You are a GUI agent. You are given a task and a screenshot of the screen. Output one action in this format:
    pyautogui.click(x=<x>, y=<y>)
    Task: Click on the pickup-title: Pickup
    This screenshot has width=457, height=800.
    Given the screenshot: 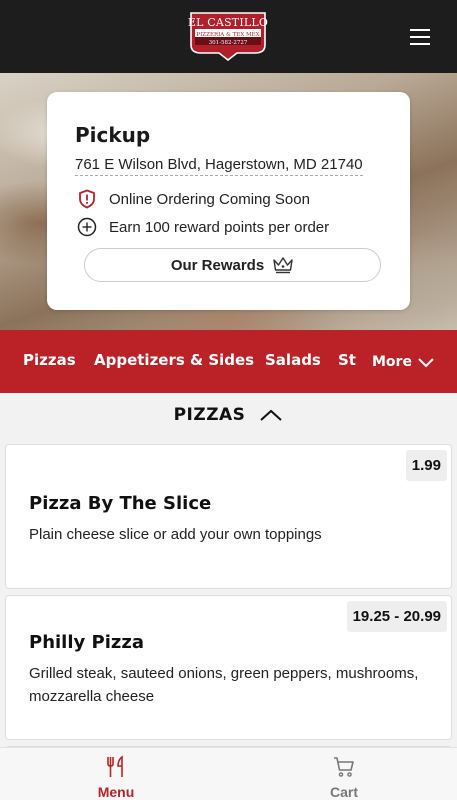 What is the action you would take?
    pyautogui.click(x=113, y=135)
    